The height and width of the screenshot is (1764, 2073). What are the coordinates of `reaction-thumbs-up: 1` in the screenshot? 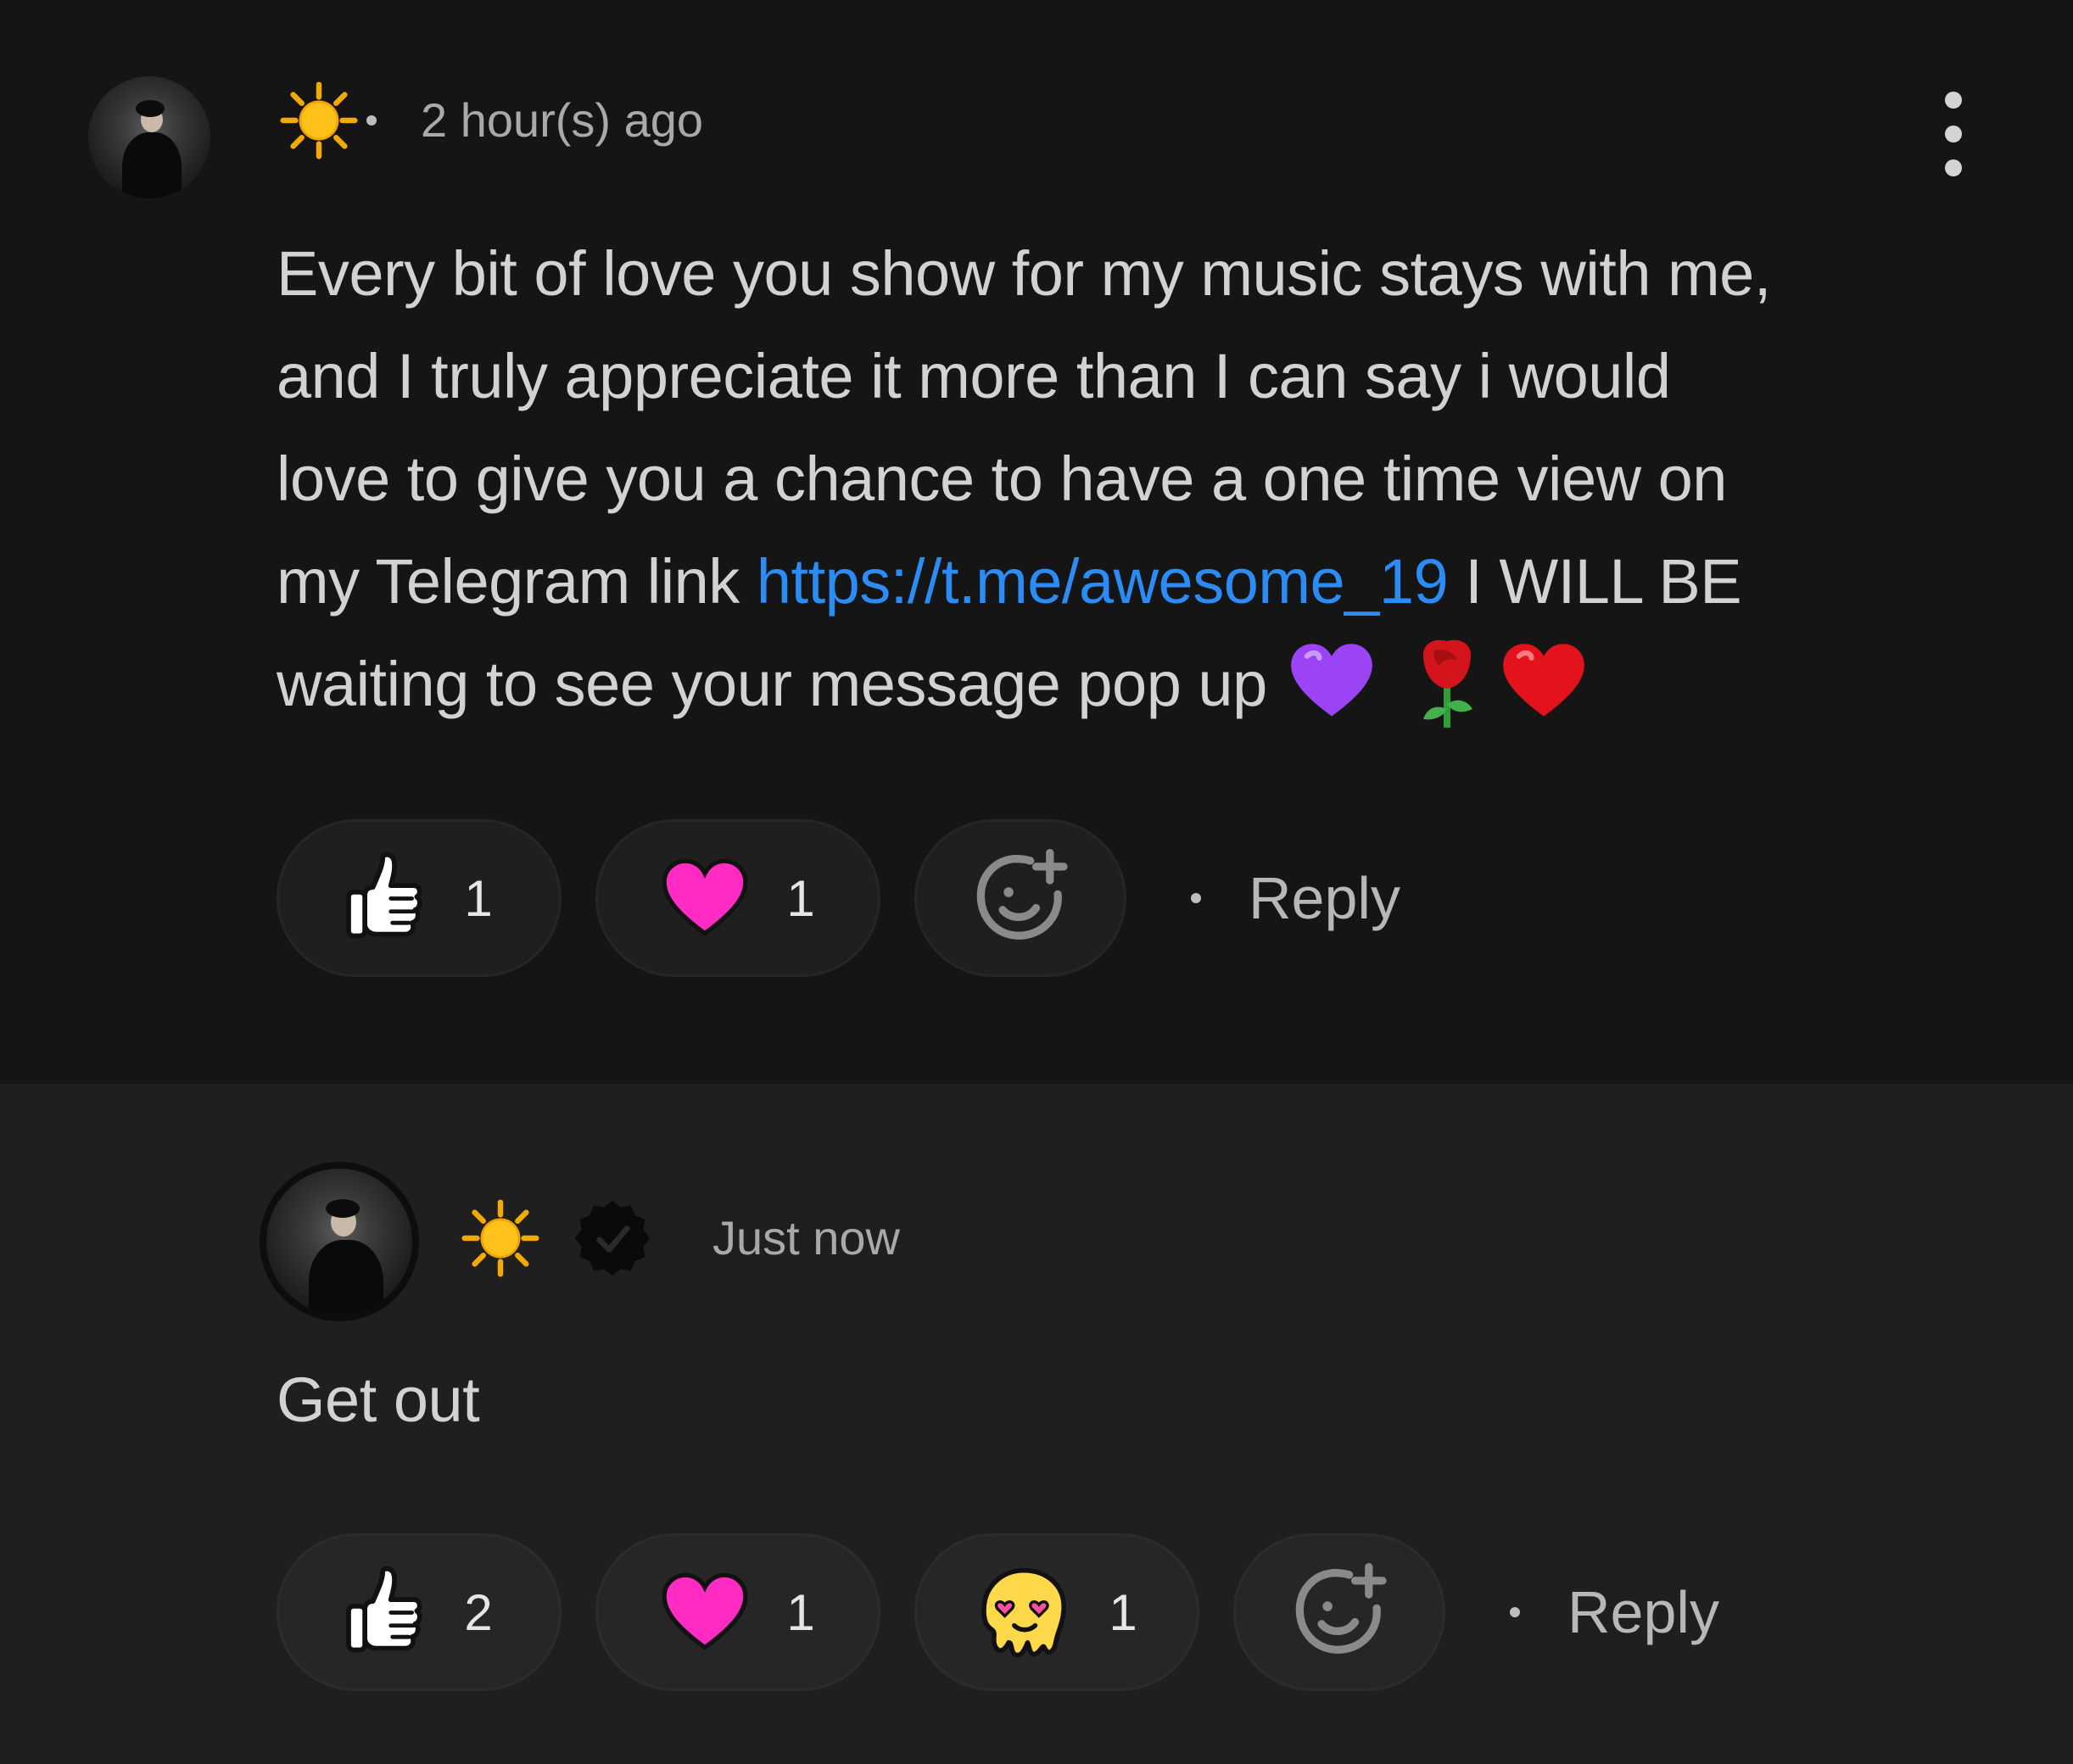 It's located at (419, 898).